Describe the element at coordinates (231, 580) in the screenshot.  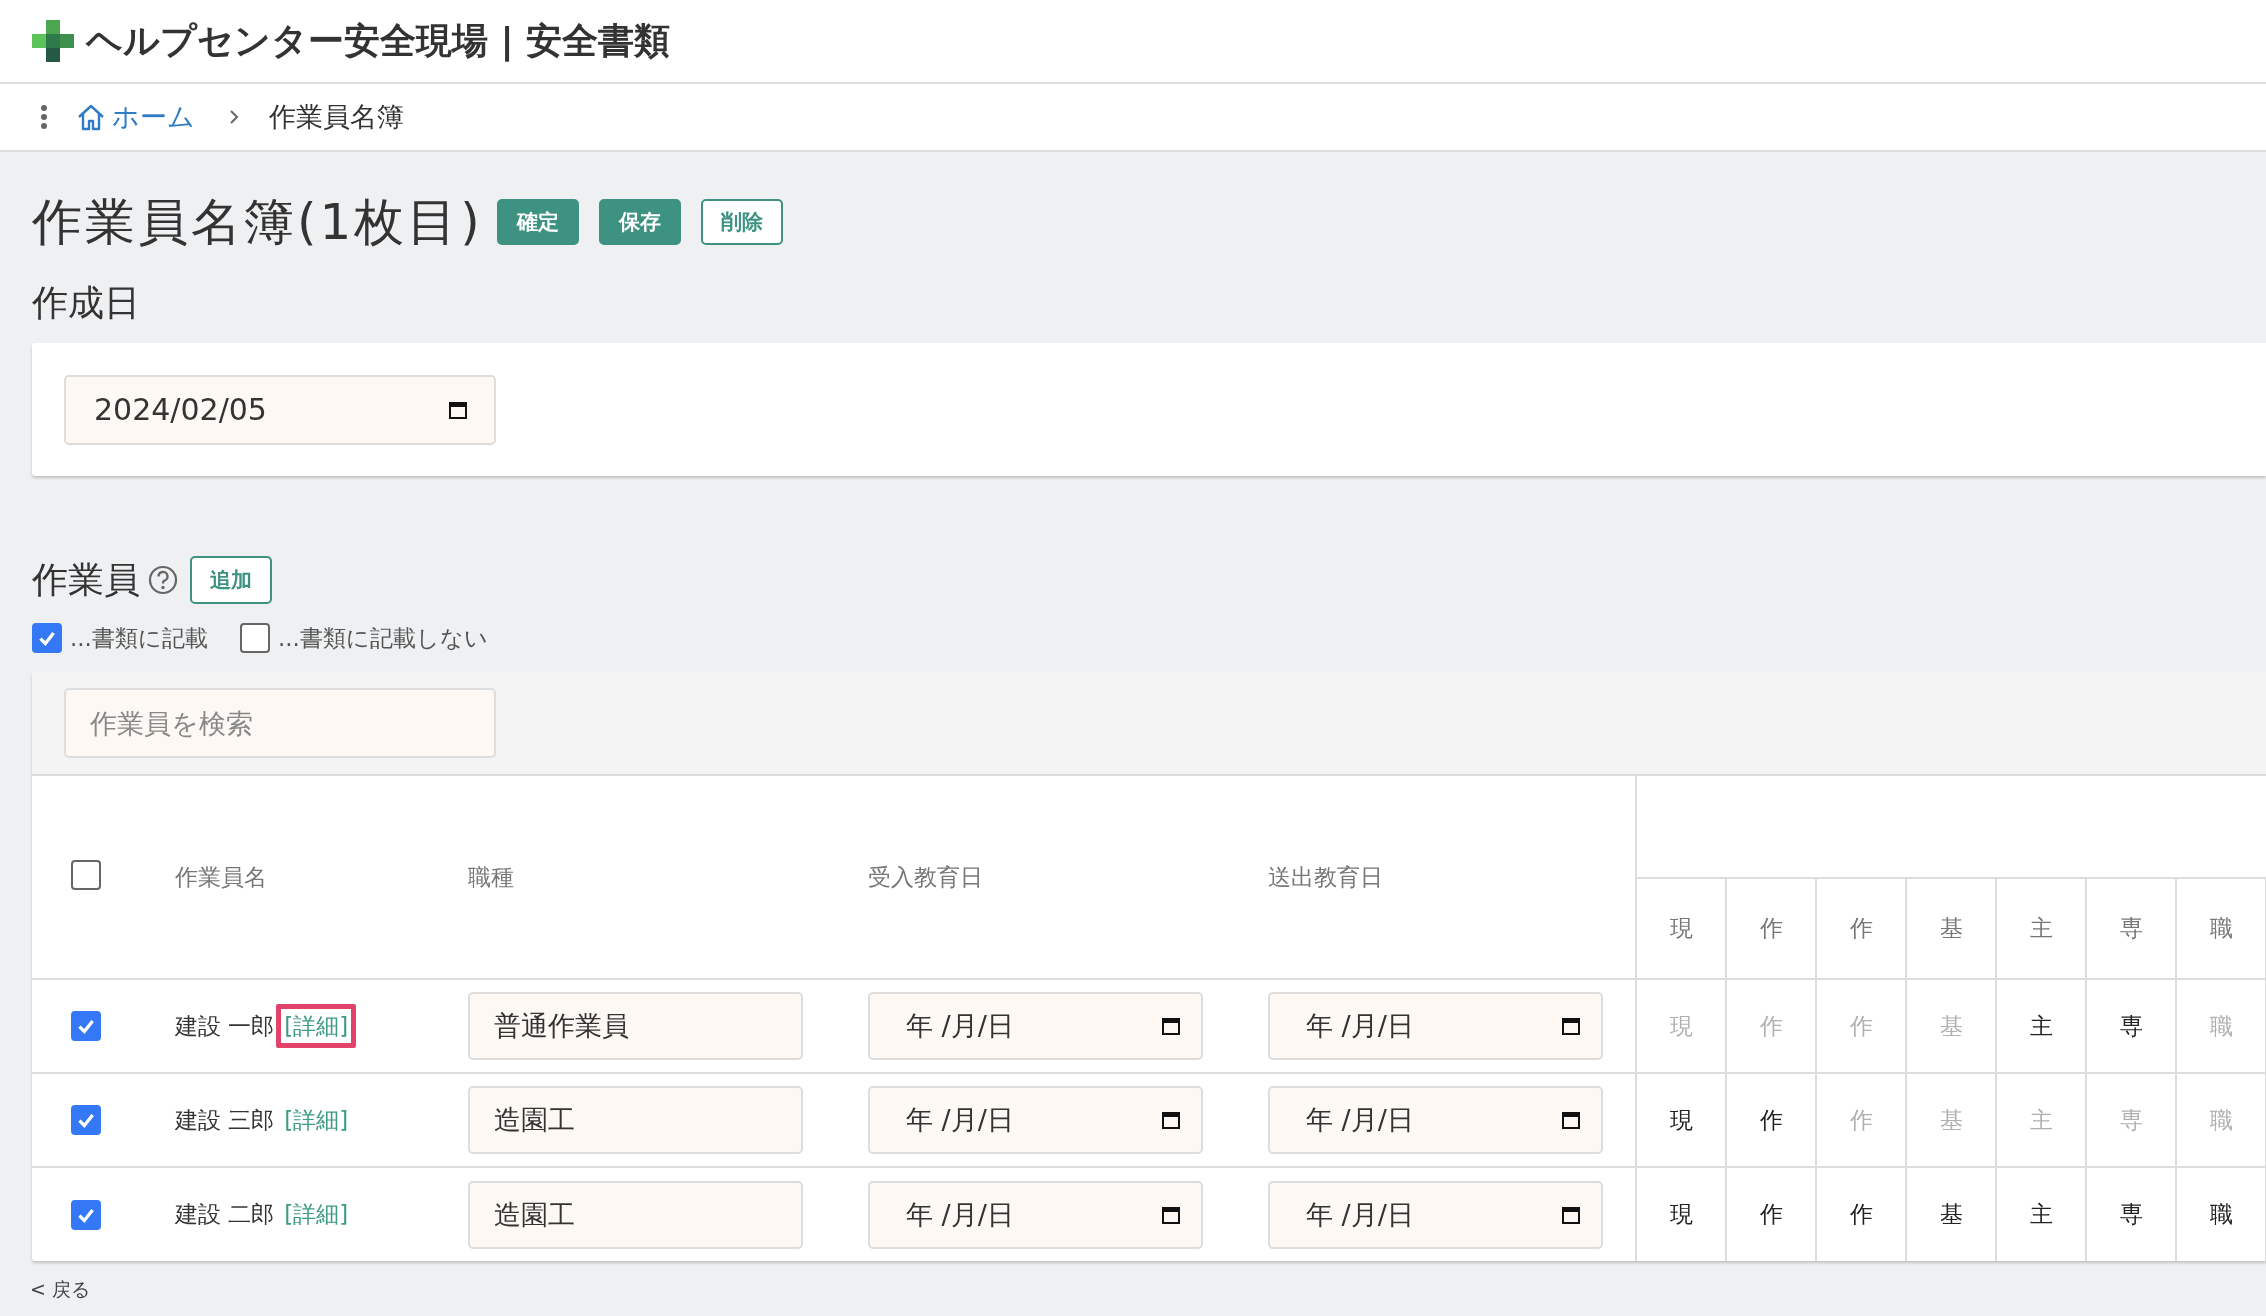
I see `add-button: 追加` at that location.